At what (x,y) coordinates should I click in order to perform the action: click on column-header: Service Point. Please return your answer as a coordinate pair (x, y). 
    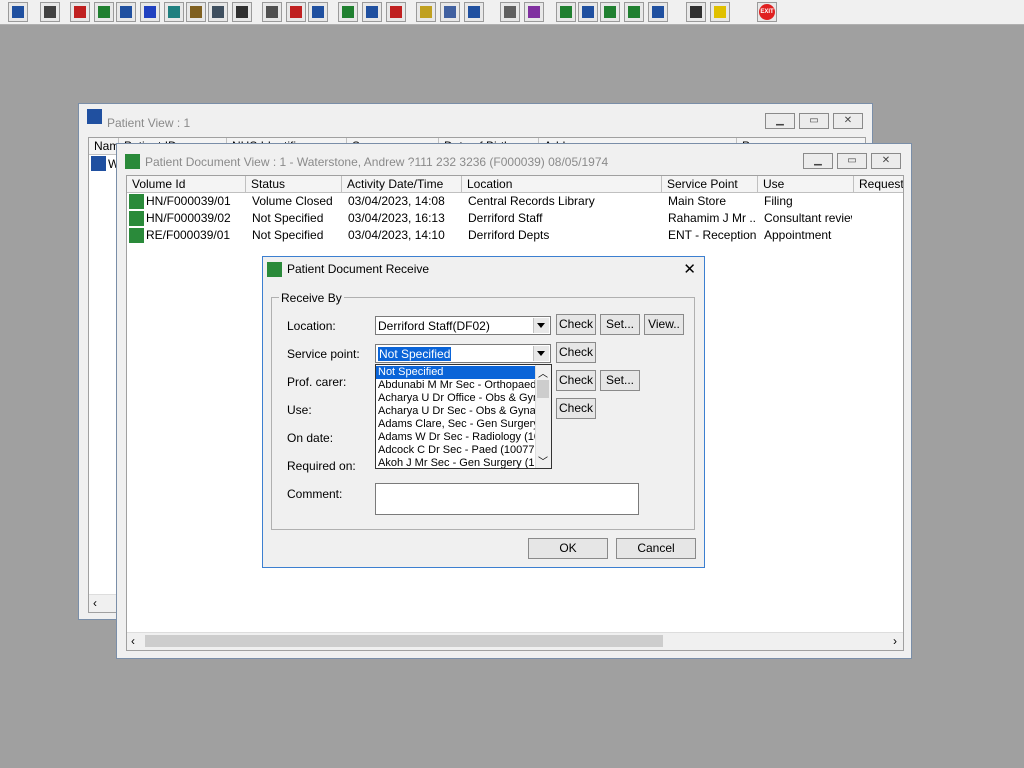
    Looking at the image, I should click on (710, 184).